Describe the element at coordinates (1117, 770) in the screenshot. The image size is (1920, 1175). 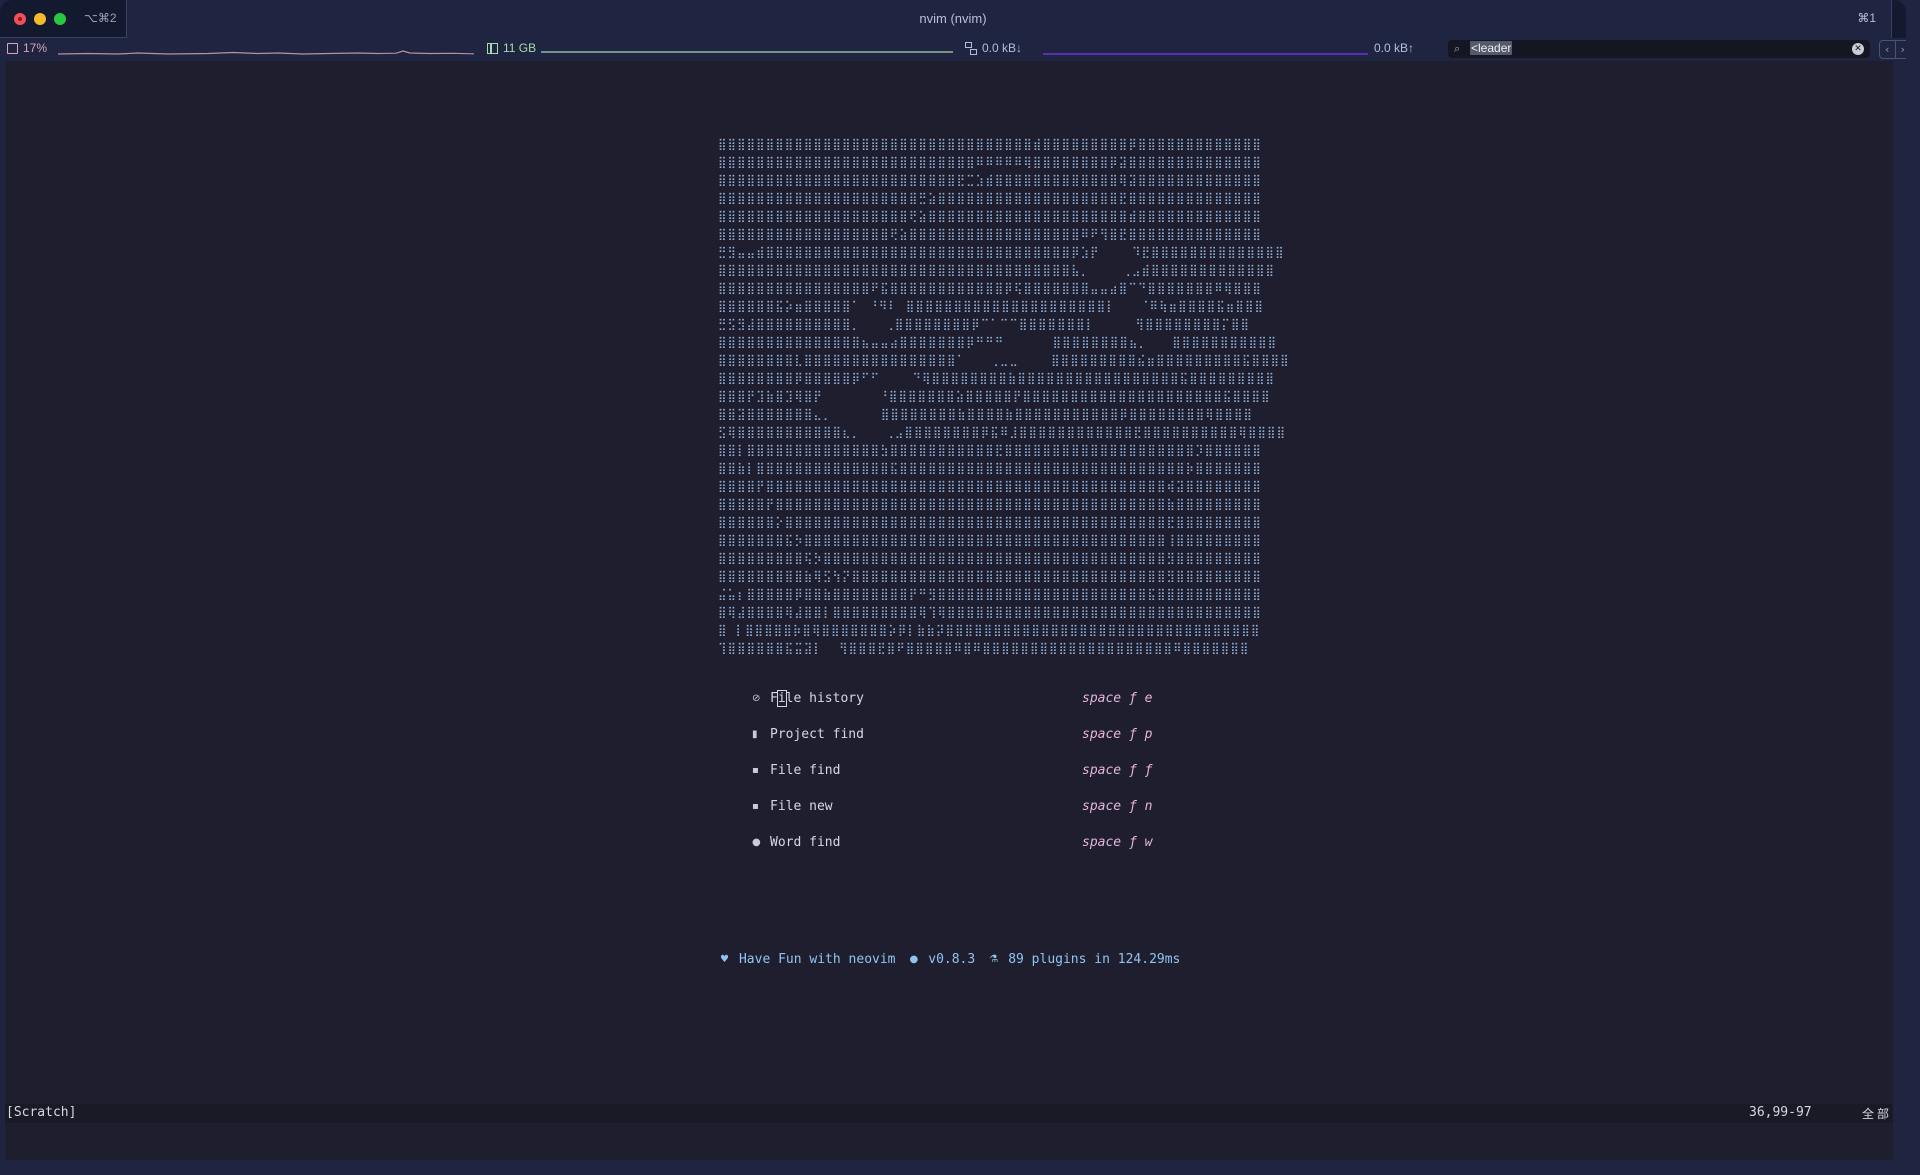
I see `menu-item-shortcut: space ƒ ƒ` at that location.